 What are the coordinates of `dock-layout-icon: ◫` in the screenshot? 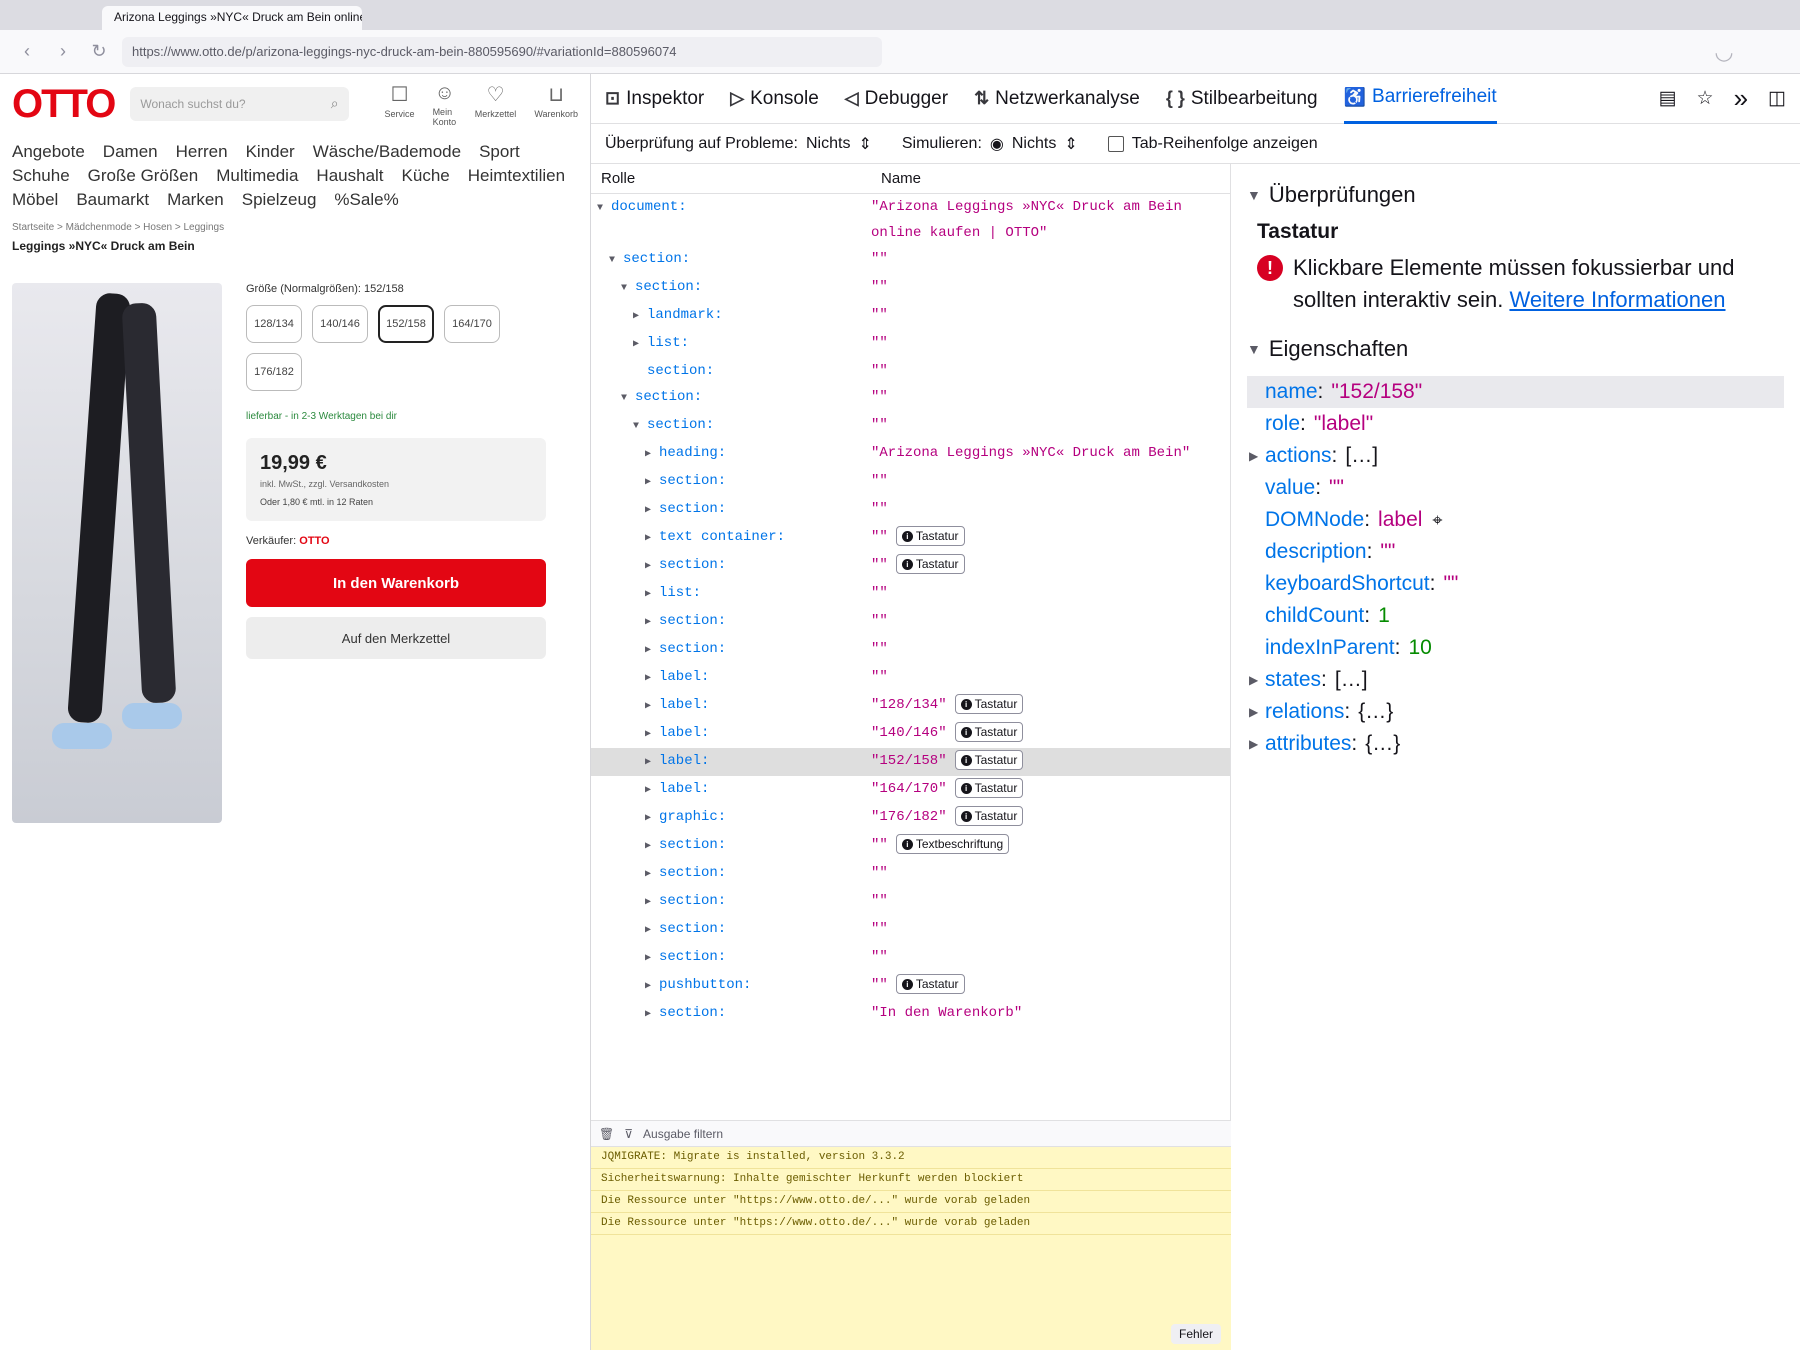 It's located at (1777, 98).